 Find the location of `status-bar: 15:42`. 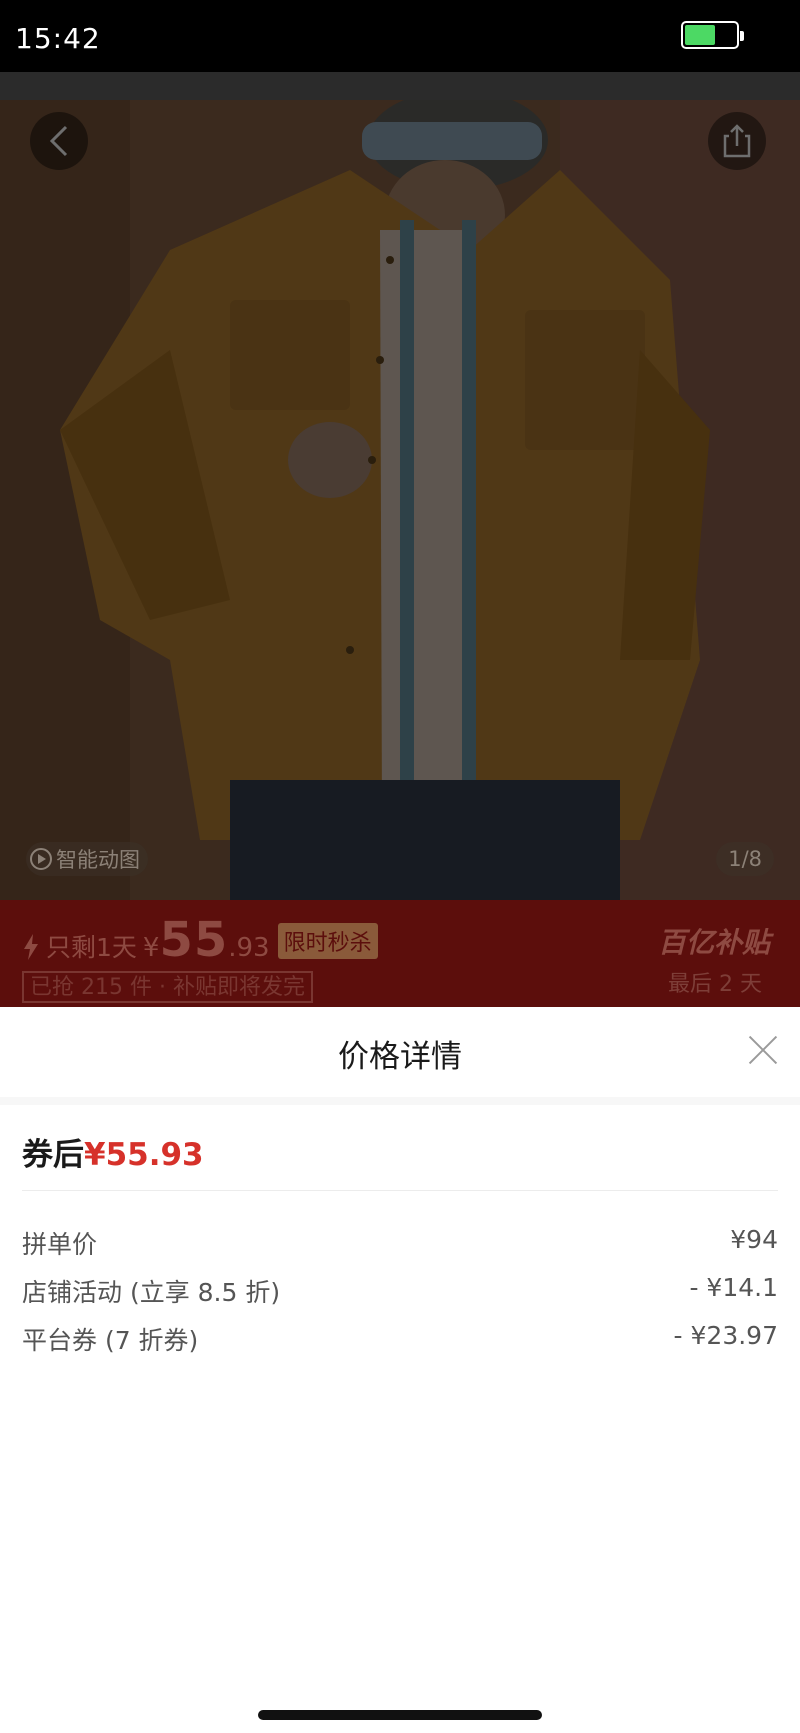

status-bar: 15:42 is located at coordinates (400, 36).